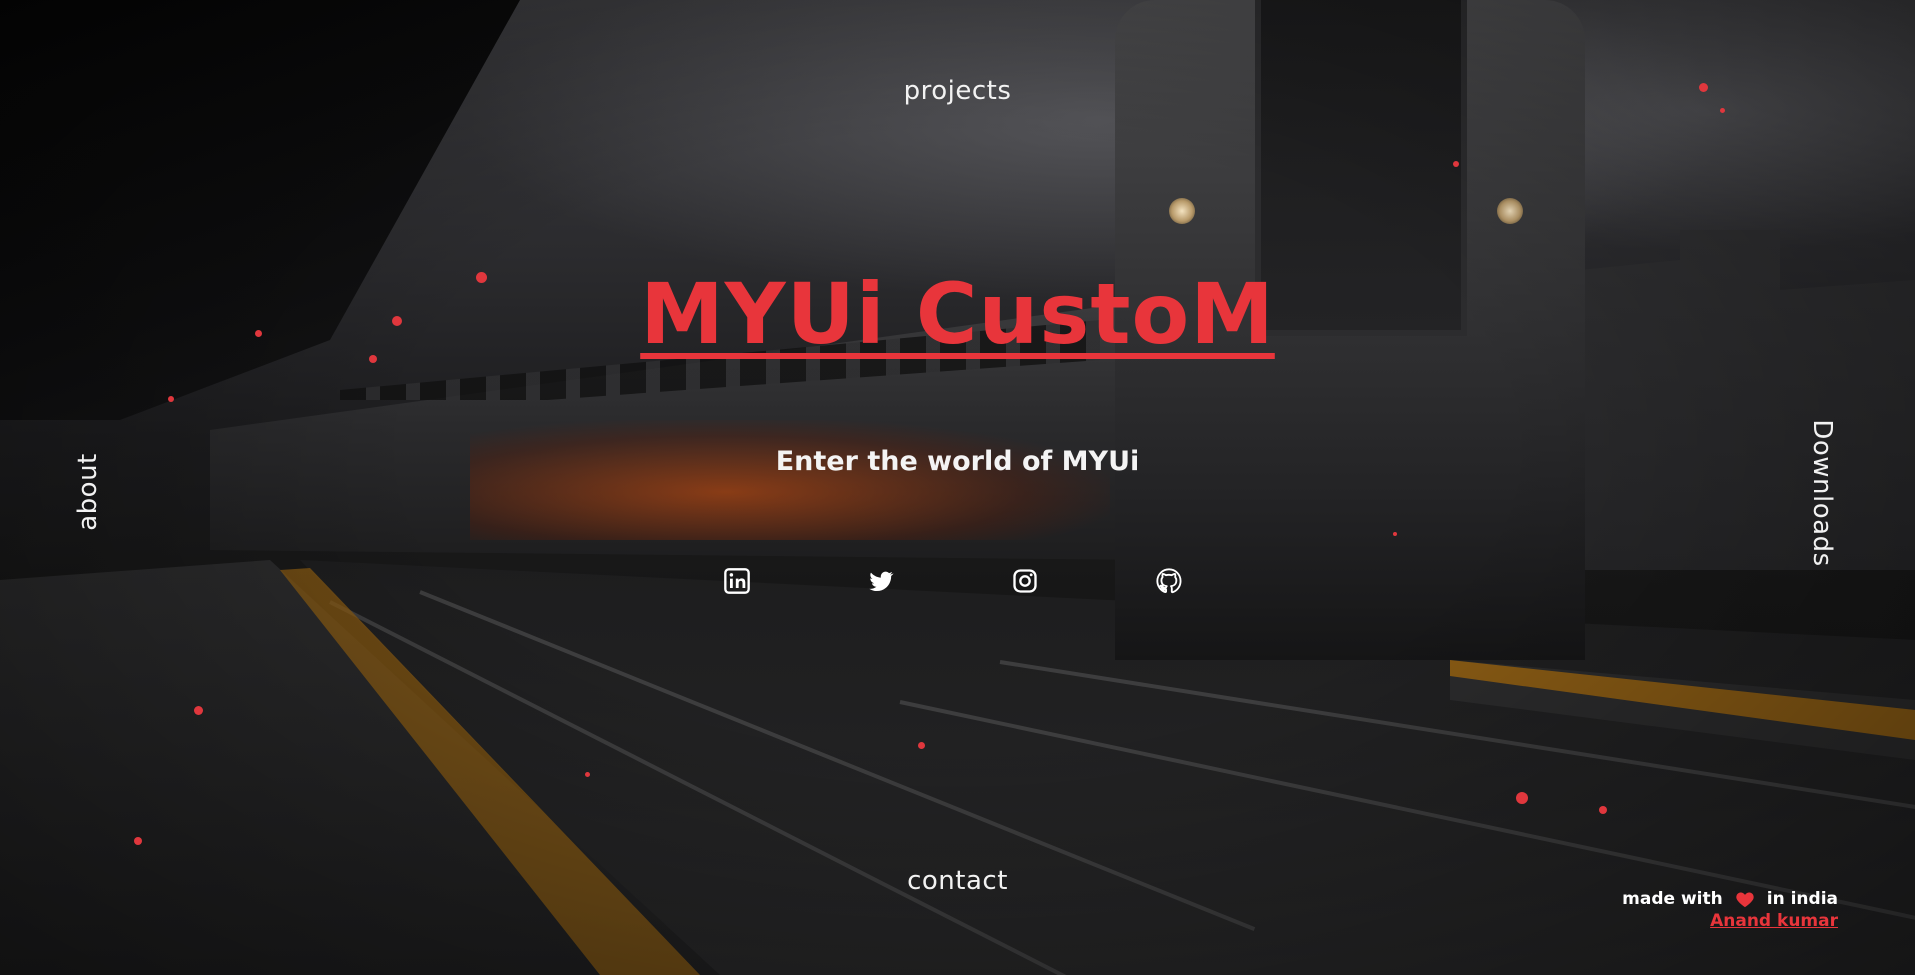  I want to click on hero-subtitle: Enter the world of MYUi, so click(957, 461).